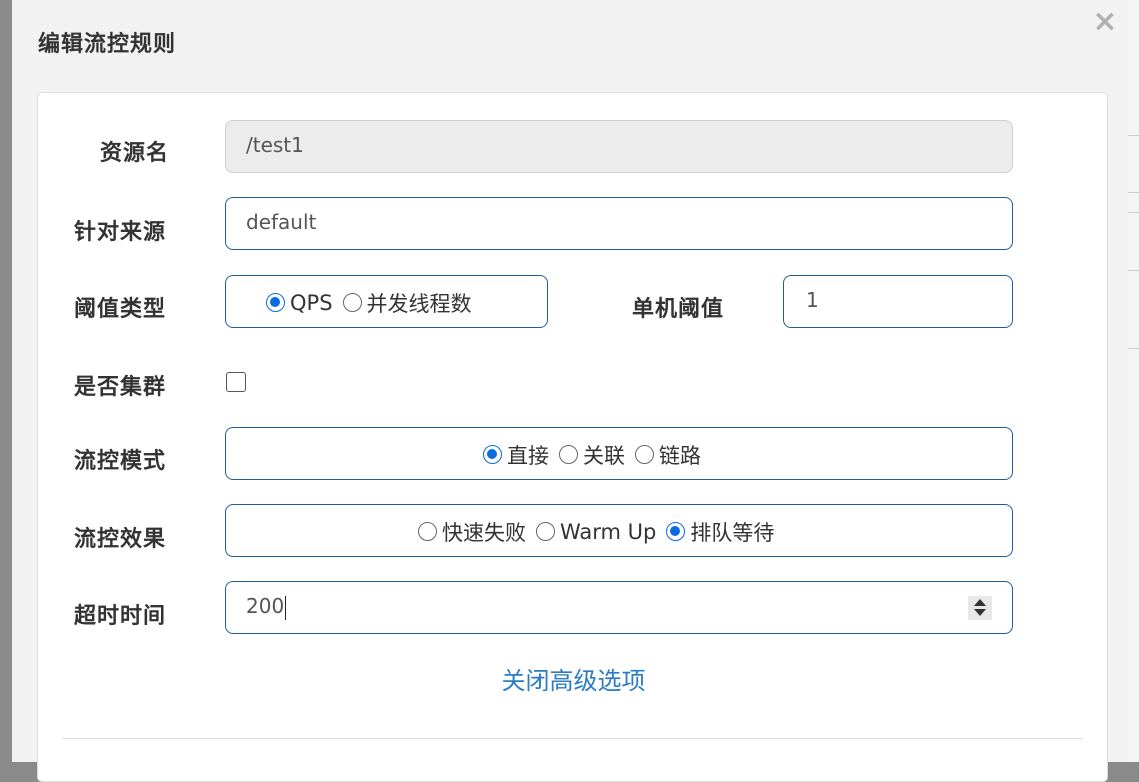 The image size is (1139, 782). I want to click on footer-divider, so click(572, 738).